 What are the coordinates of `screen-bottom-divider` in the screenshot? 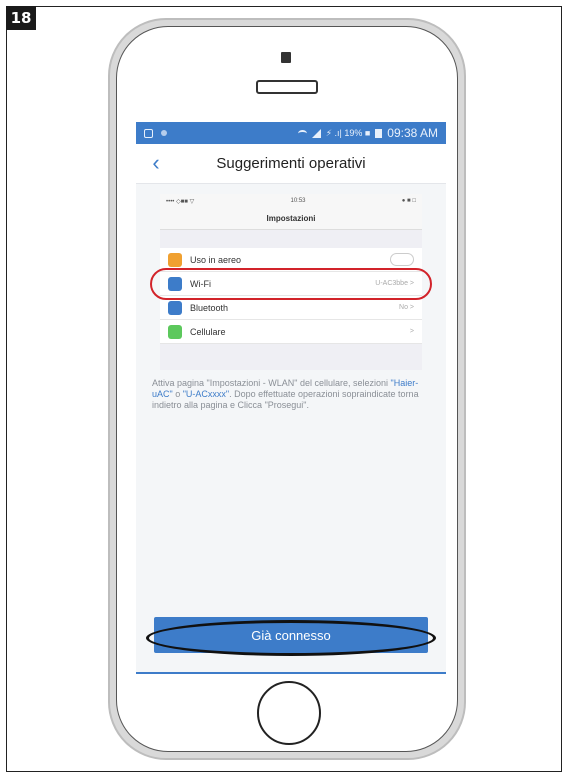 It's located at (291, 673).